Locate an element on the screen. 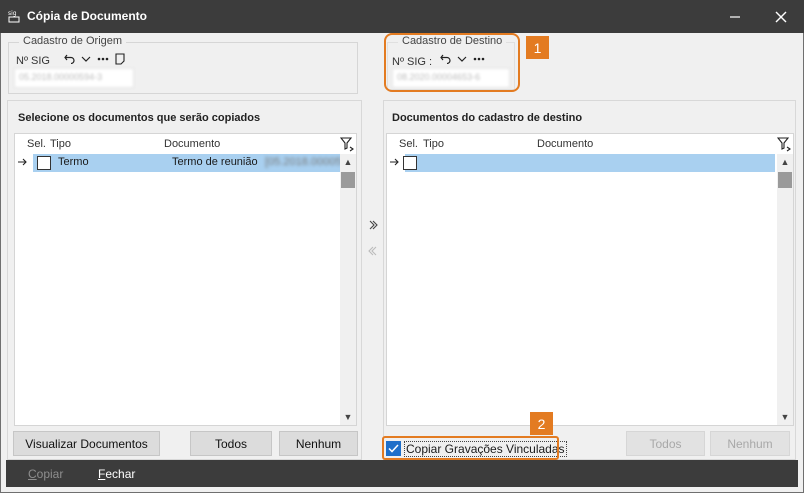 The width and height of the screenshot is (804, 493). copy-linked-recordings-checkbox: Copiar Gravações Vinculadas is located at coordinates (476, 448).